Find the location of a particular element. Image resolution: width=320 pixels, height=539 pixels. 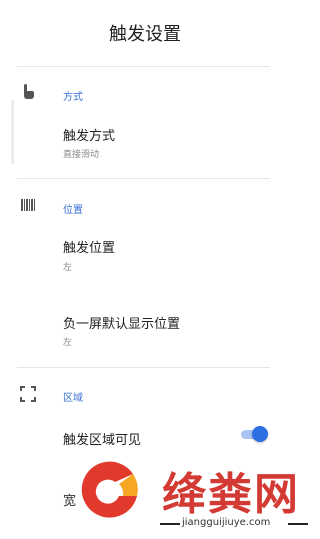

watermark: 绛粪网 jiangguijiuye.com is located at coordinates (195, 493).